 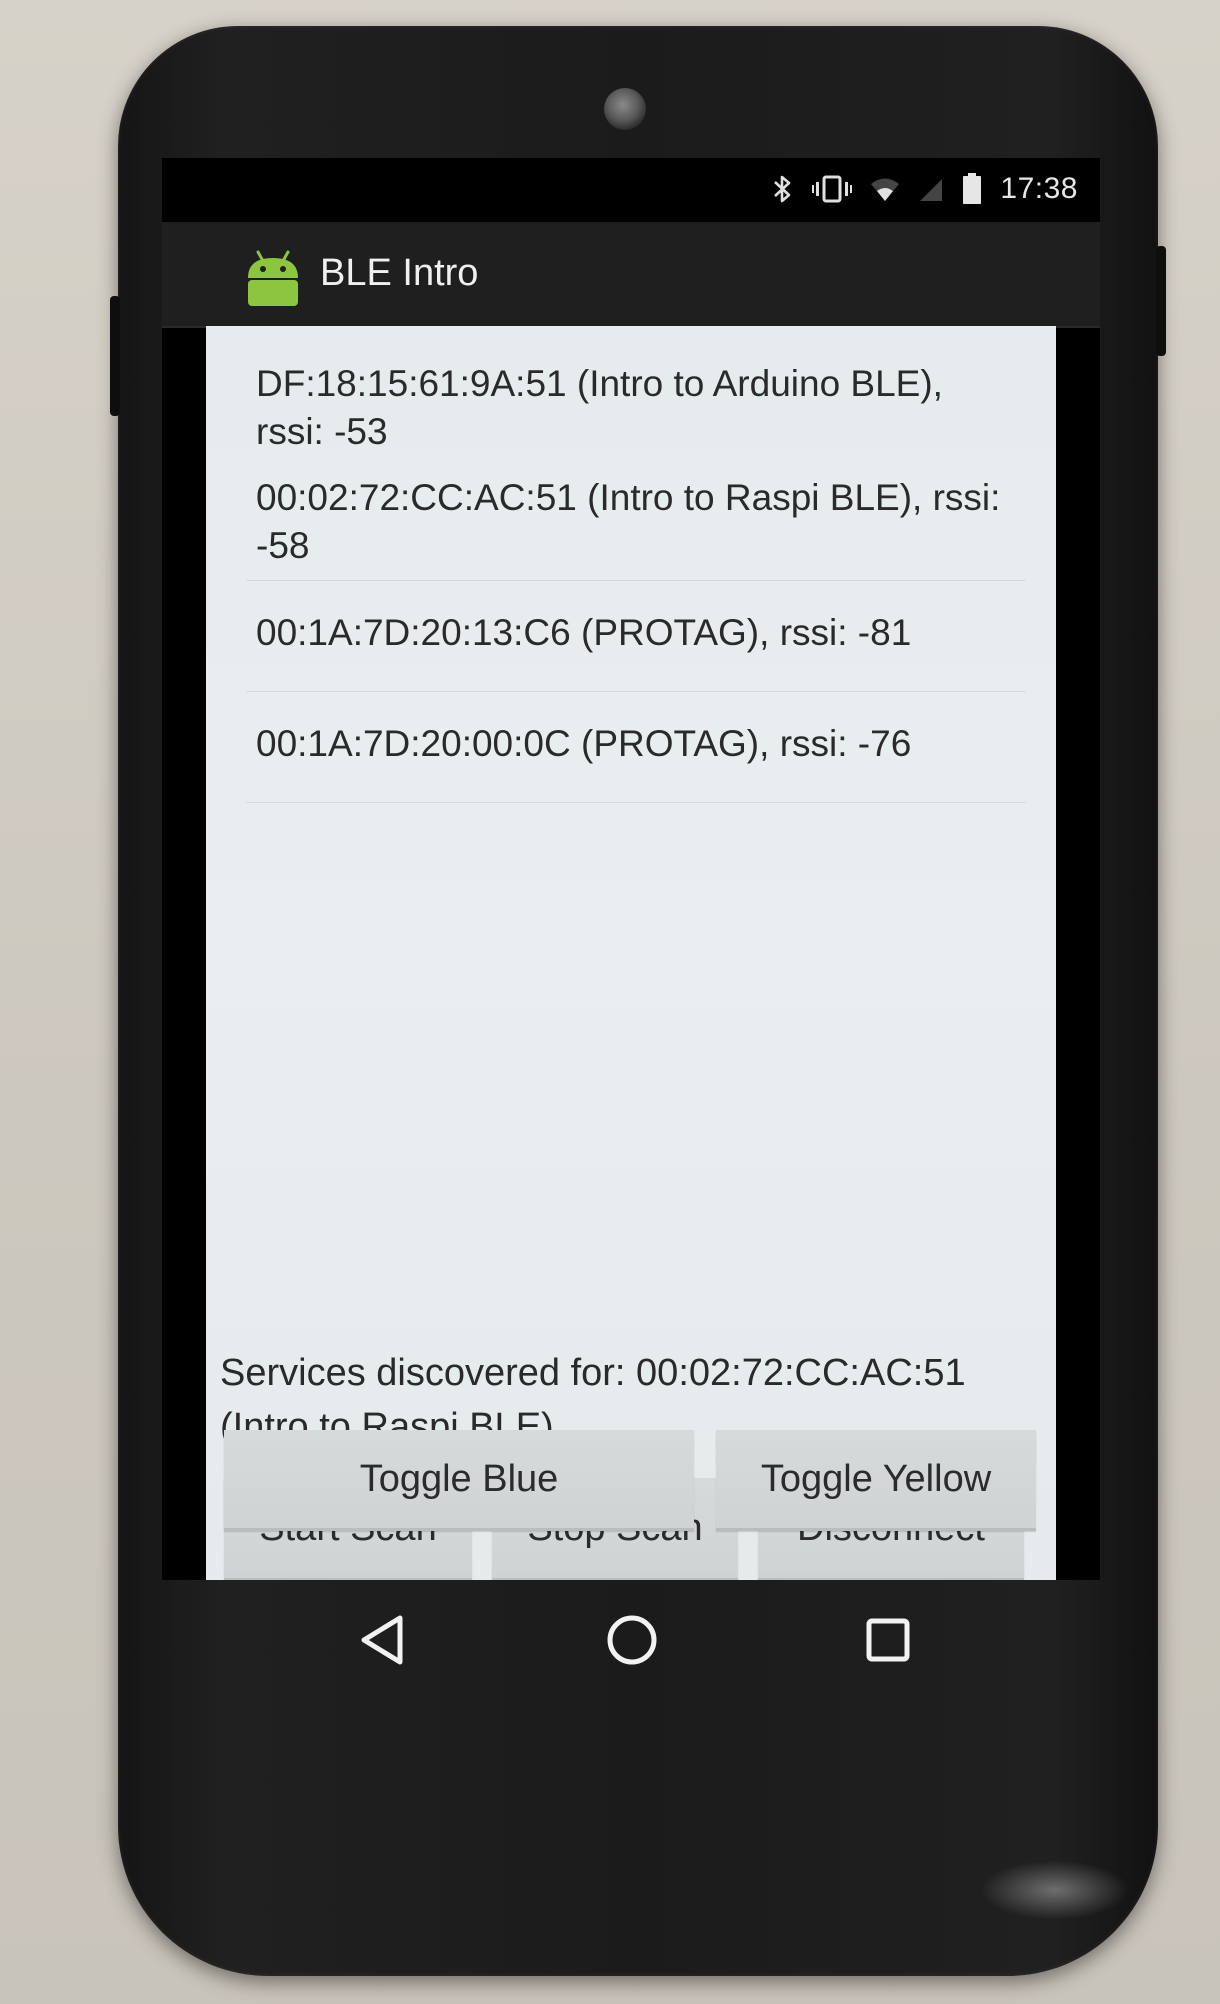 What do you see at coordinates (1039, 188) in the screenshot?
I see `status-time: 17:38` at bounding box center [1039, 188].